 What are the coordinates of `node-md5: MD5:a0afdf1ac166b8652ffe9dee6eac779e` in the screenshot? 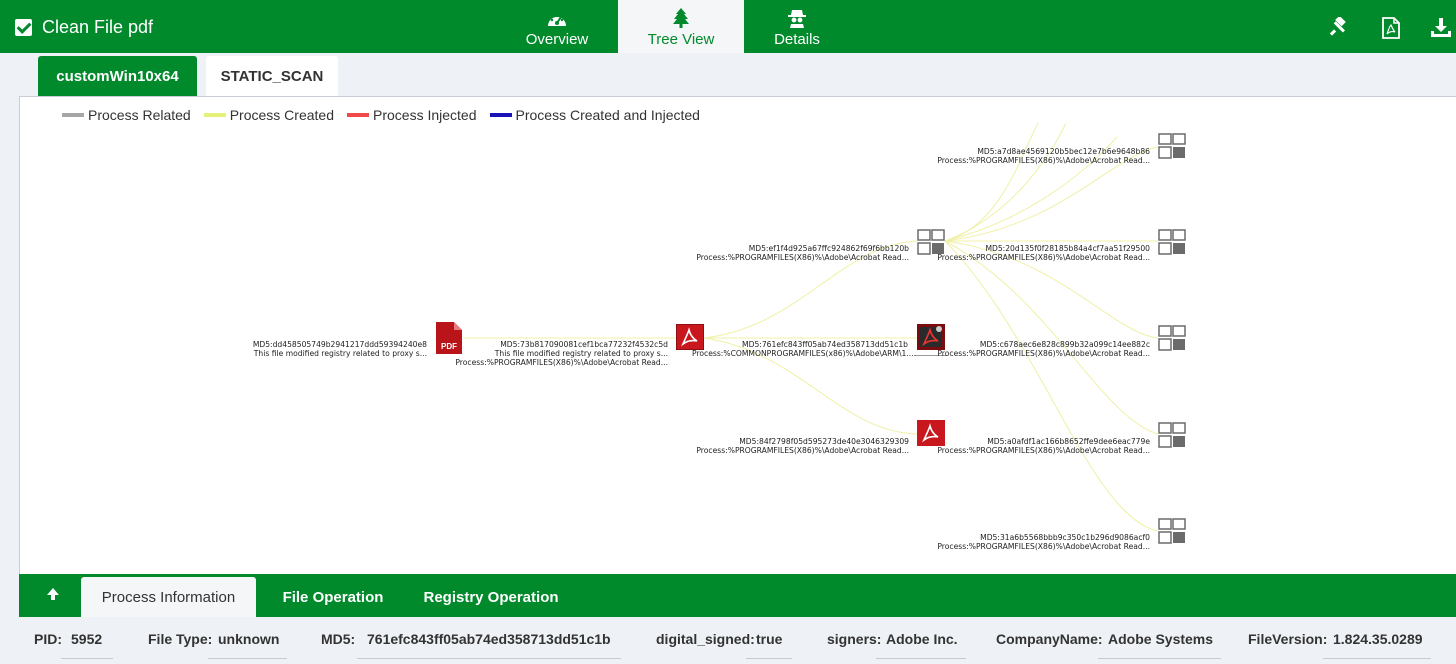 It's located at (1068, 441).